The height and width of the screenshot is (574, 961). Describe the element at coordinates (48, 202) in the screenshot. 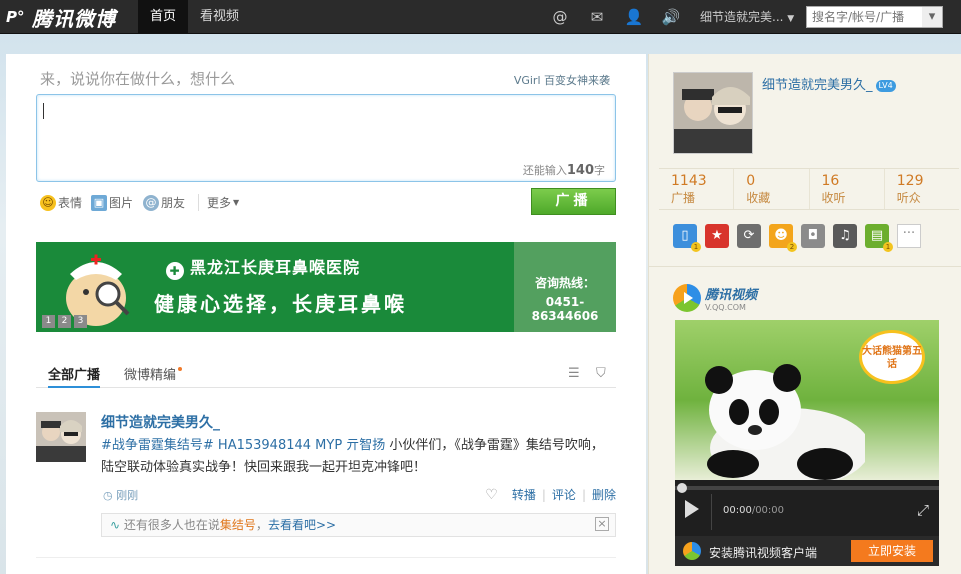

I see `emoji-icon: ☺` at that location.